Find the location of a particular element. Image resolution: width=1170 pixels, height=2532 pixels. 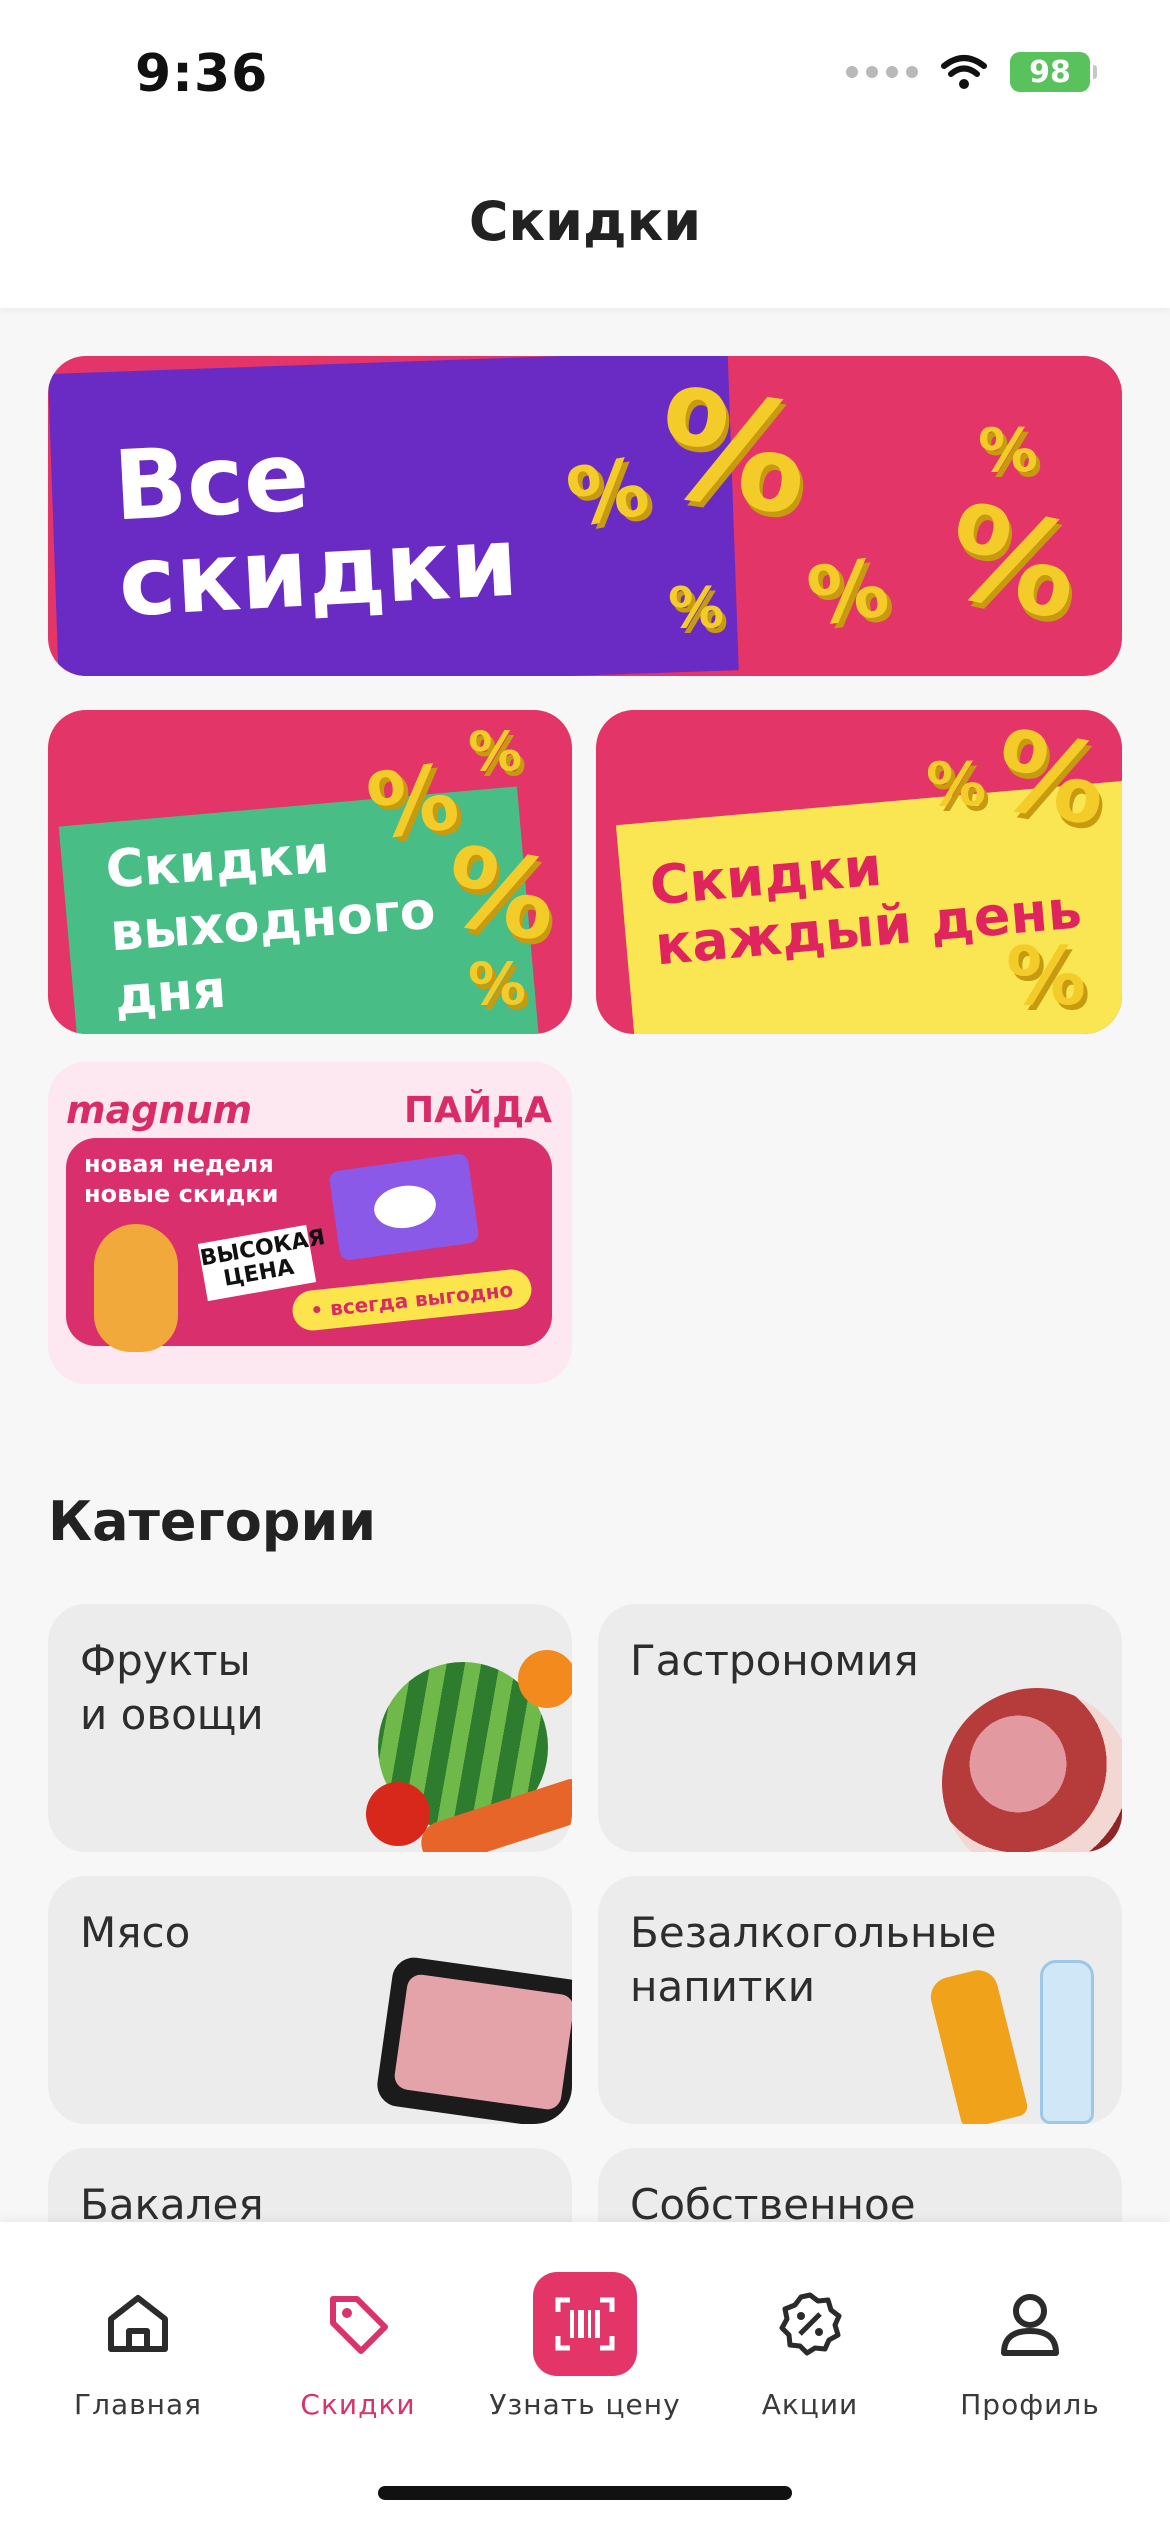

orange-image is located at coordinates (545, 1679).